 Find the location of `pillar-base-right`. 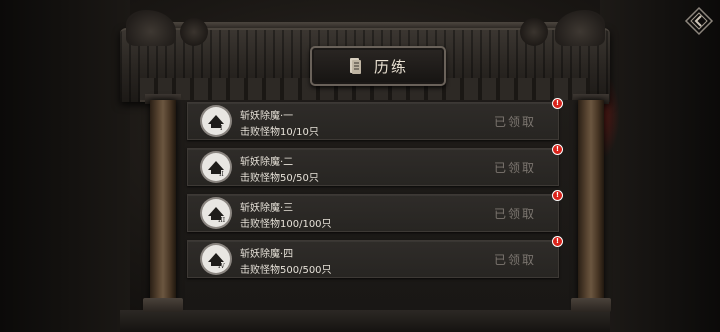

pillar-base-right is located at coordinates (591, 305).